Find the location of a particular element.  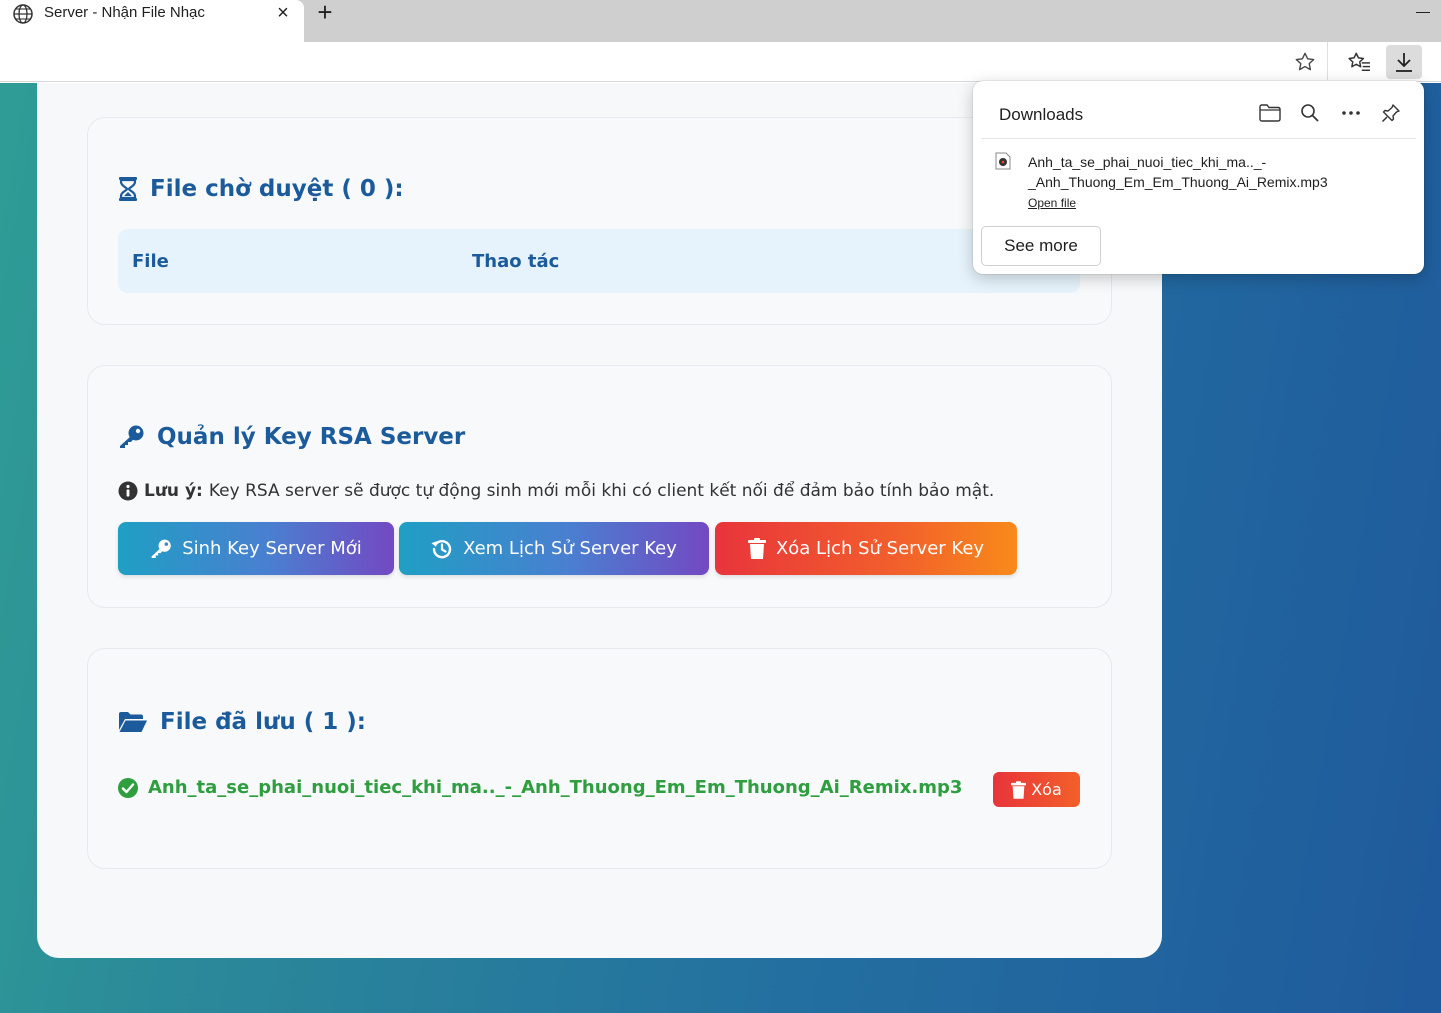

tab-title: Server - Nhận File Nhạc is located at coordinates (124, 12).